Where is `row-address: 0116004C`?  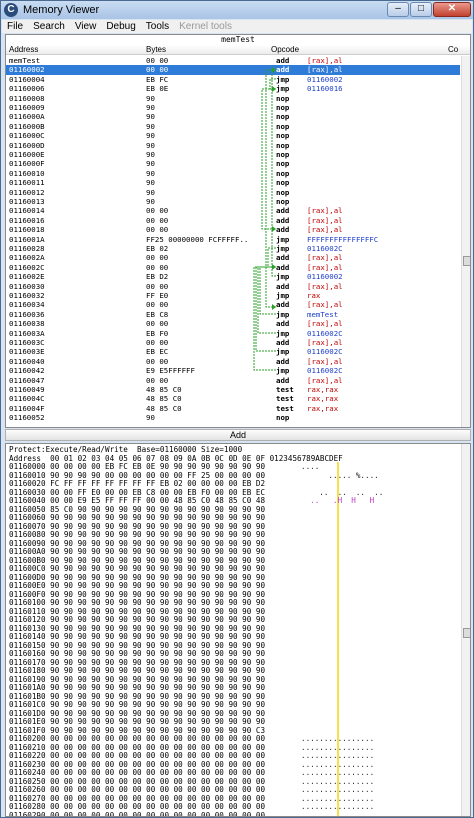
row-address: 0116004C is located at coordinates (27, 399).